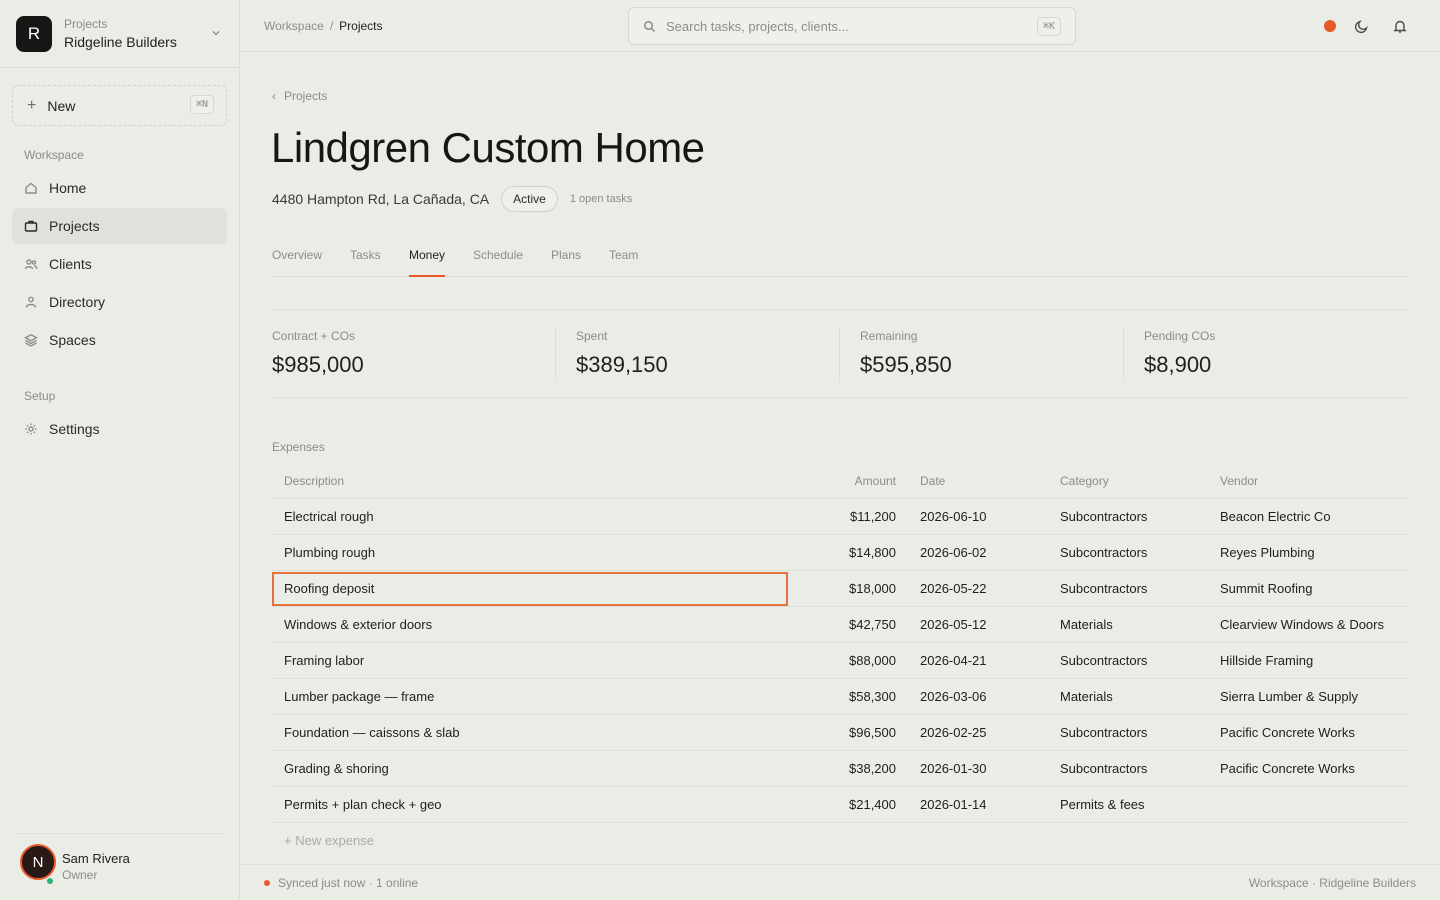 This screenshot has width=1440, height=900. I want to click on project-address: 4480 Hampton Rd, La Cañada, CA, so click(381, 199).